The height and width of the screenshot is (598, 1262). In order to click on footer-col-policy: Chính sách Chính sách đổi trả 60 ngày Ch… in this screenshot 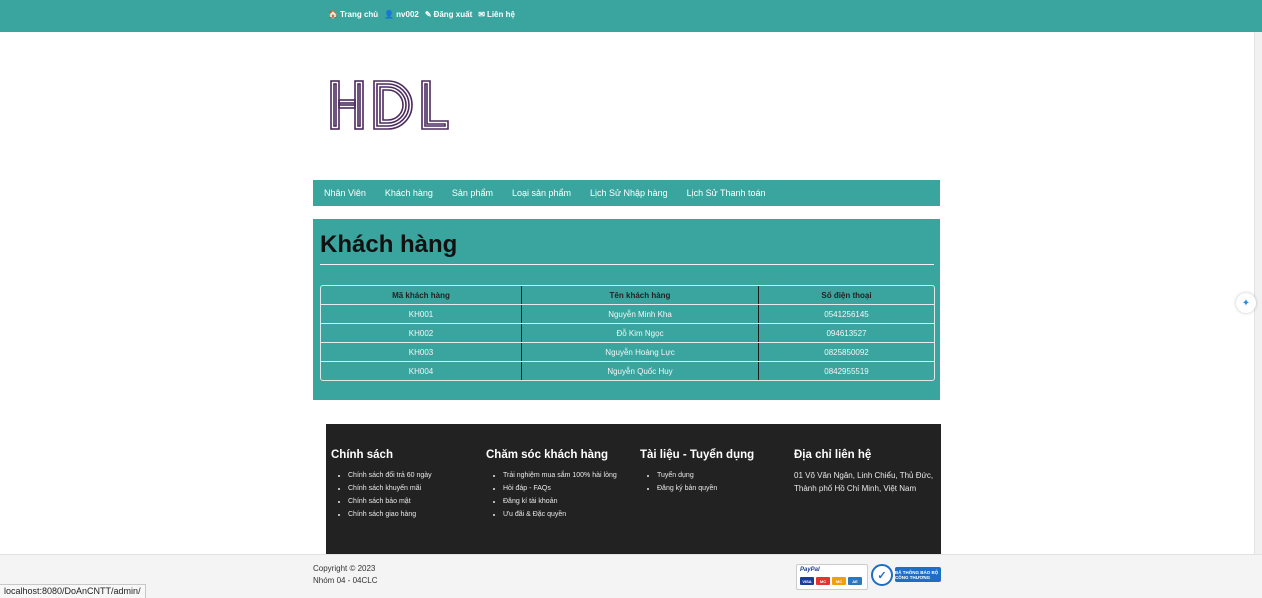, I will do `click(406, 485)`.